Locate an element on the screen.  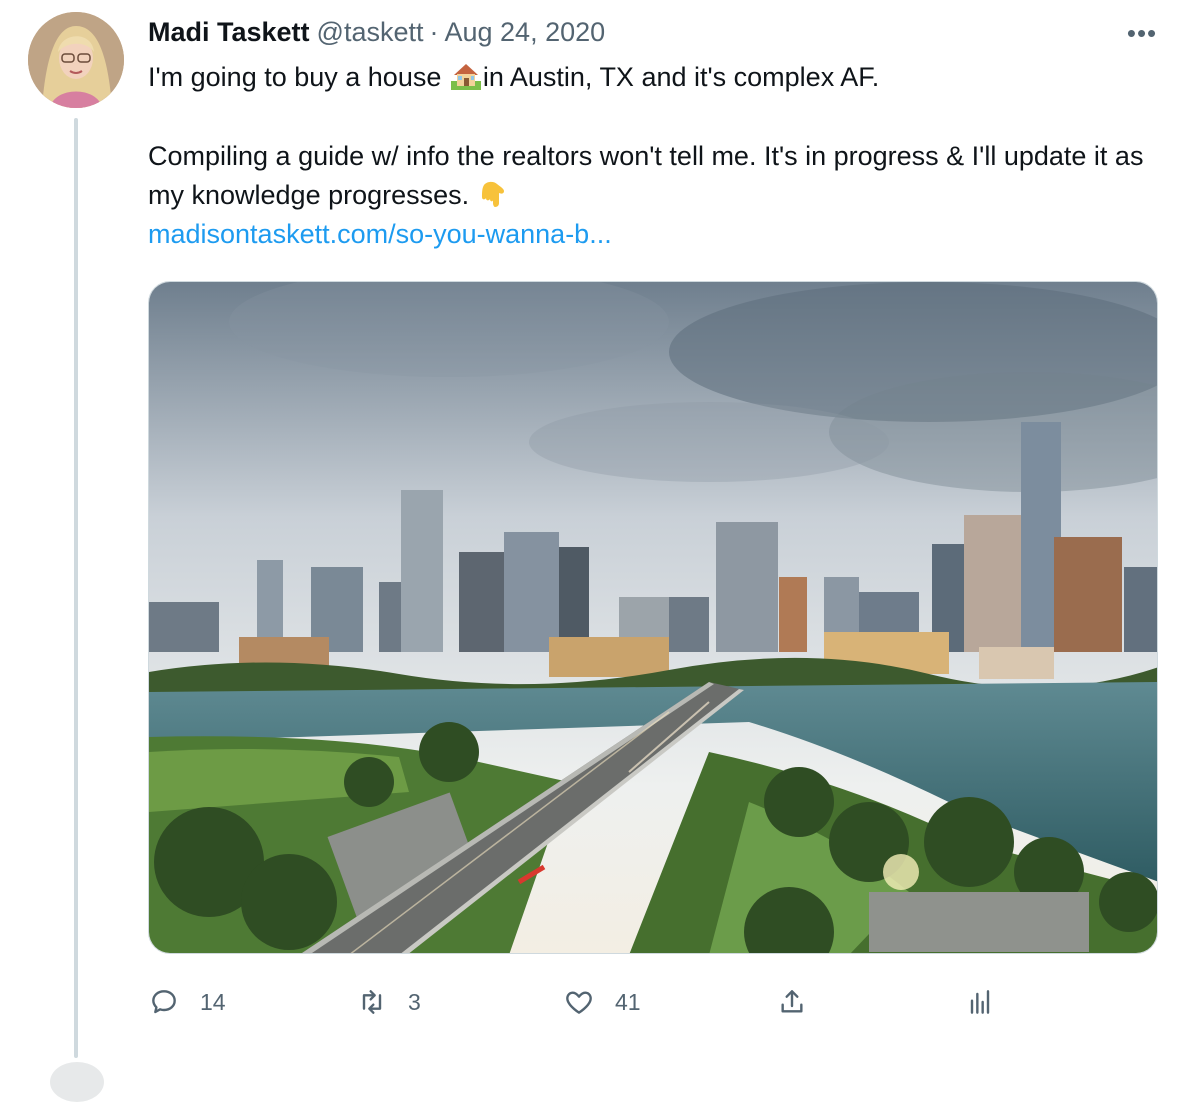
like-count: 41 is located at coordinates (628, 1001).